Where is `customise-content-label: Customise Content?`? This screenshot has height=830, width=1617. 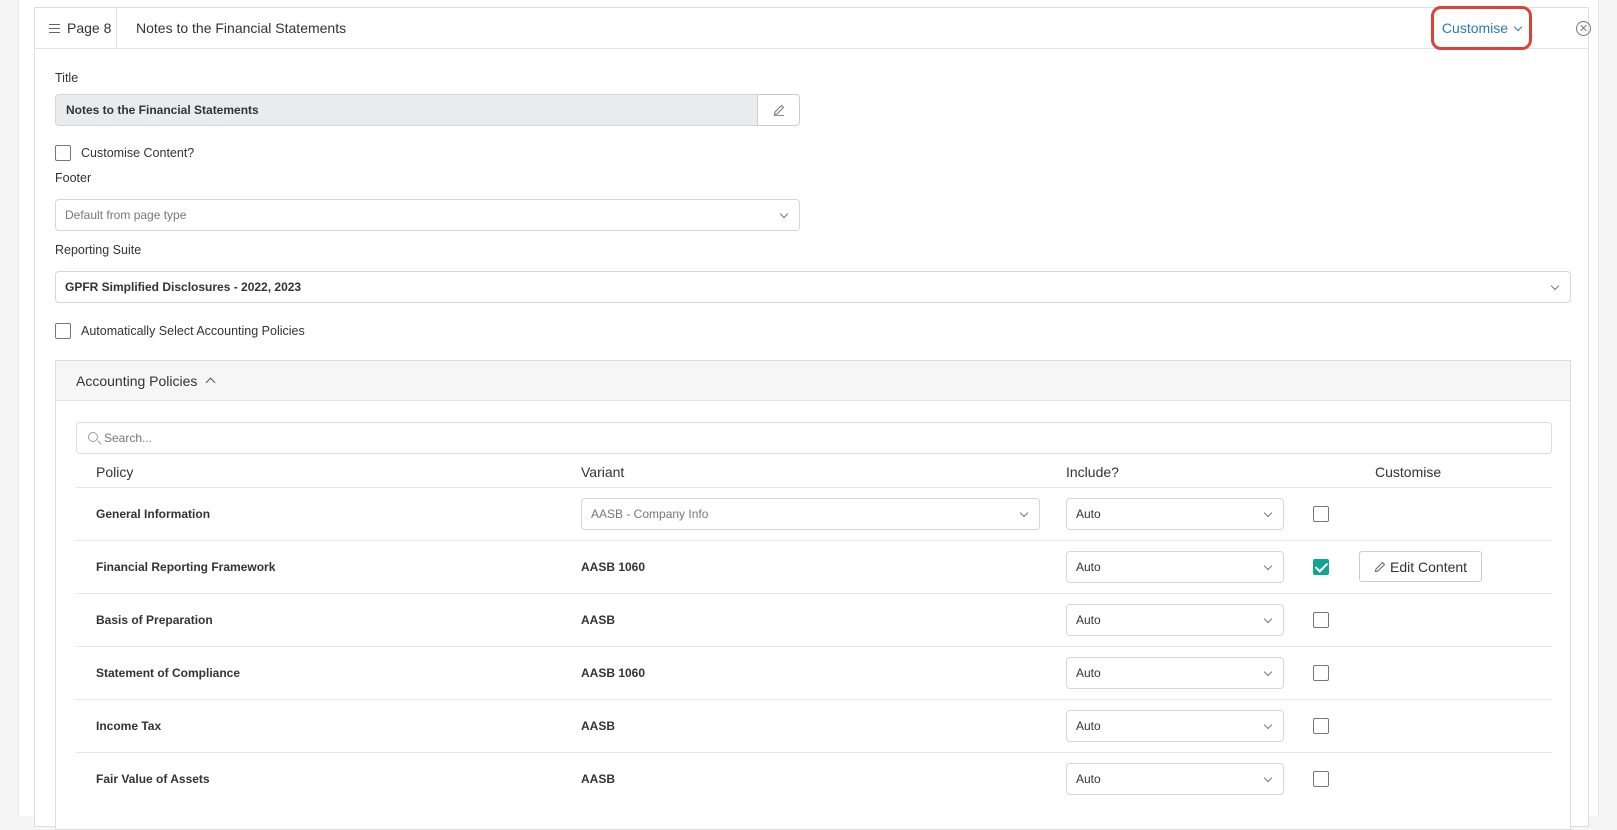
customise-content-label: Customise Content? is located at coordinates (138, 153).